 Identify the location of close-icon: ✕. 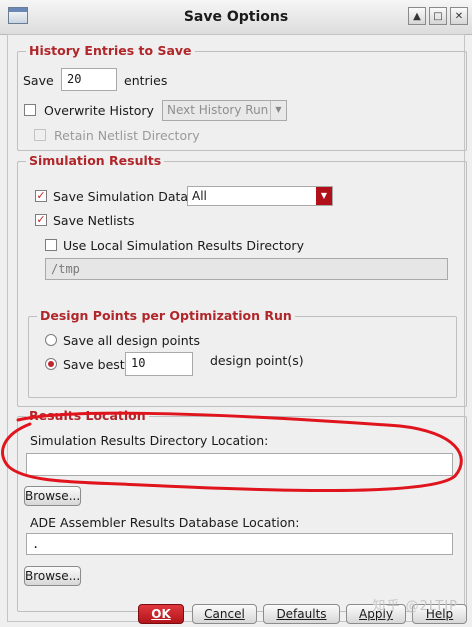
(459, 16).